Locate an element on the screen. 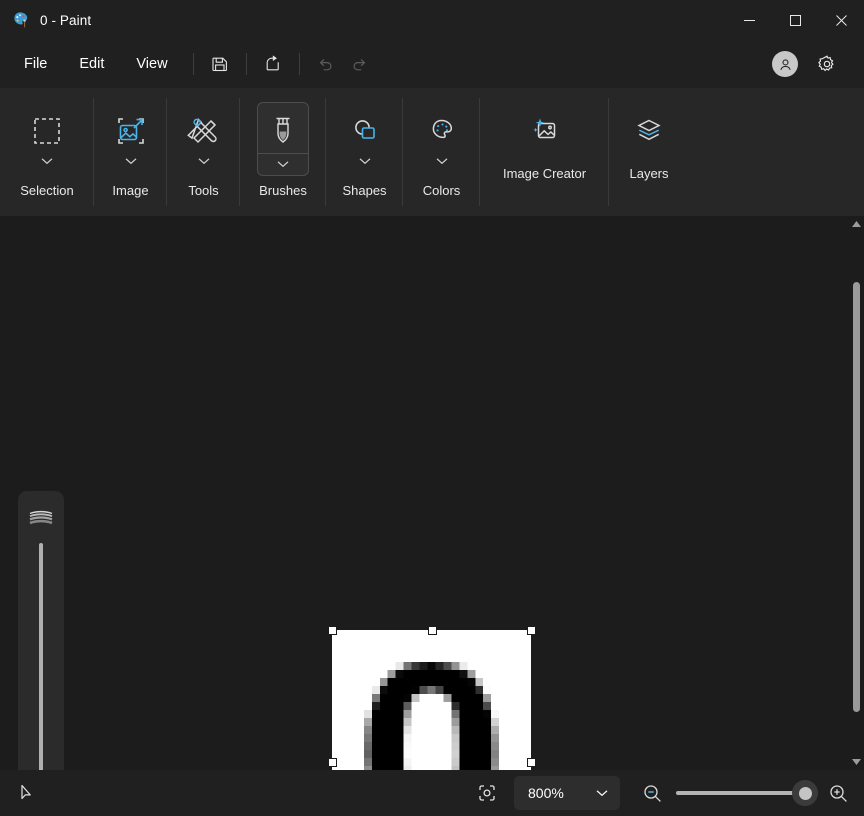 The image size is (864, 816). menu-file: File is located at coordinates (35, 64).